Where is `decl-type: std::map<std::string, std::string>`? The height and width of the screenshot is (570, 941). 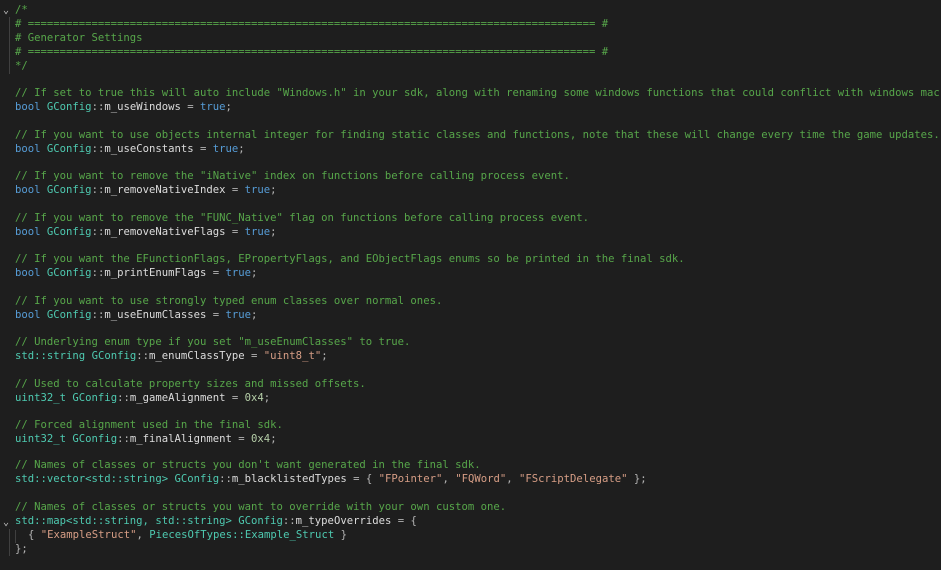 decl-type: std::map<std::string, std::string> is located at coordinates (123, 521).